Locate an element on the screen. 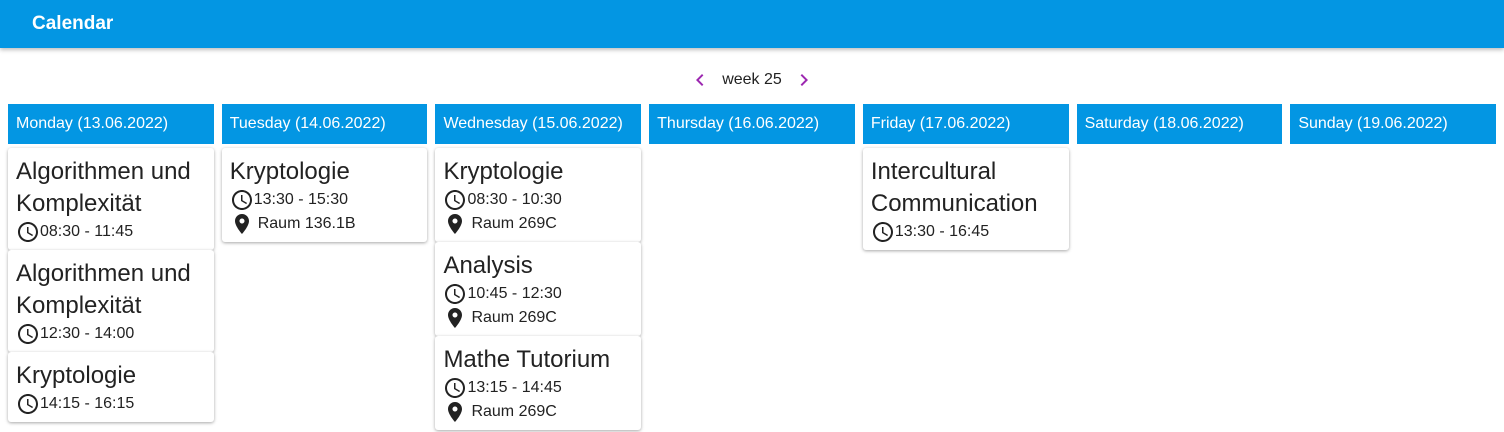 Image resolution: width=1504 pixels, height=432 pixels. day-header: Sunday (19.06.2022) is located at coordinates (1393, 124).